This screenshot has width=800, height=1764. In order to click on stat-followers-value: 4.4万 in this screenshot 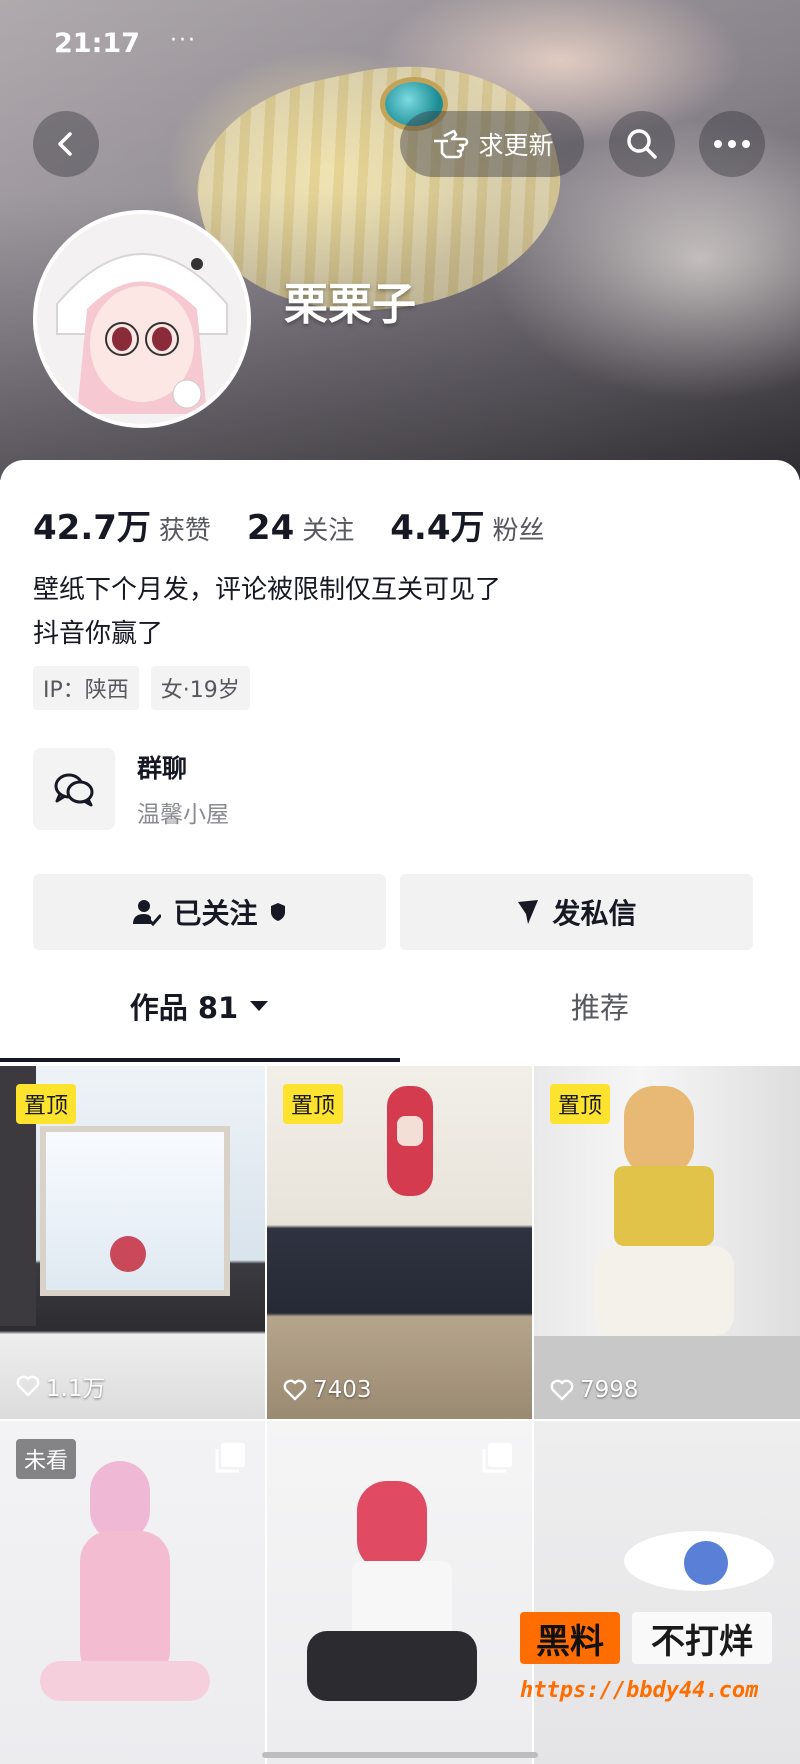, I will do `click(437, 528)`.